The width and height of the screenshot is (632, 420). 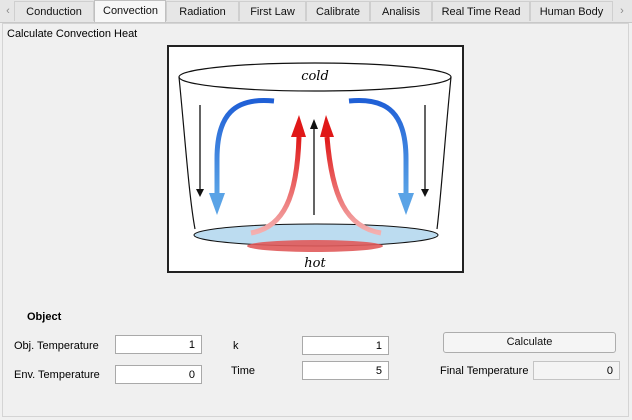 What do you see at coordinates (571, 11) in the screenshot?
I see `tab-human-body: Human Body` at bounding box center [571, 11].